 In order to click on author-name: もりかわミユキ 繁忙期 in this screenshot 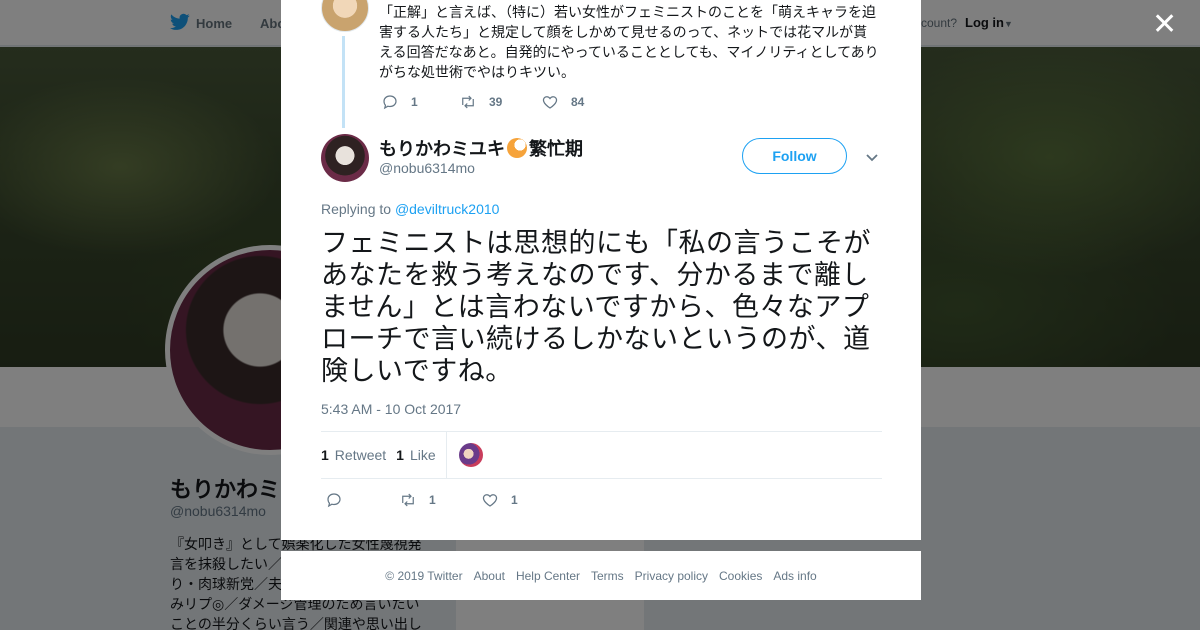, I will do `click(481, 148)`.